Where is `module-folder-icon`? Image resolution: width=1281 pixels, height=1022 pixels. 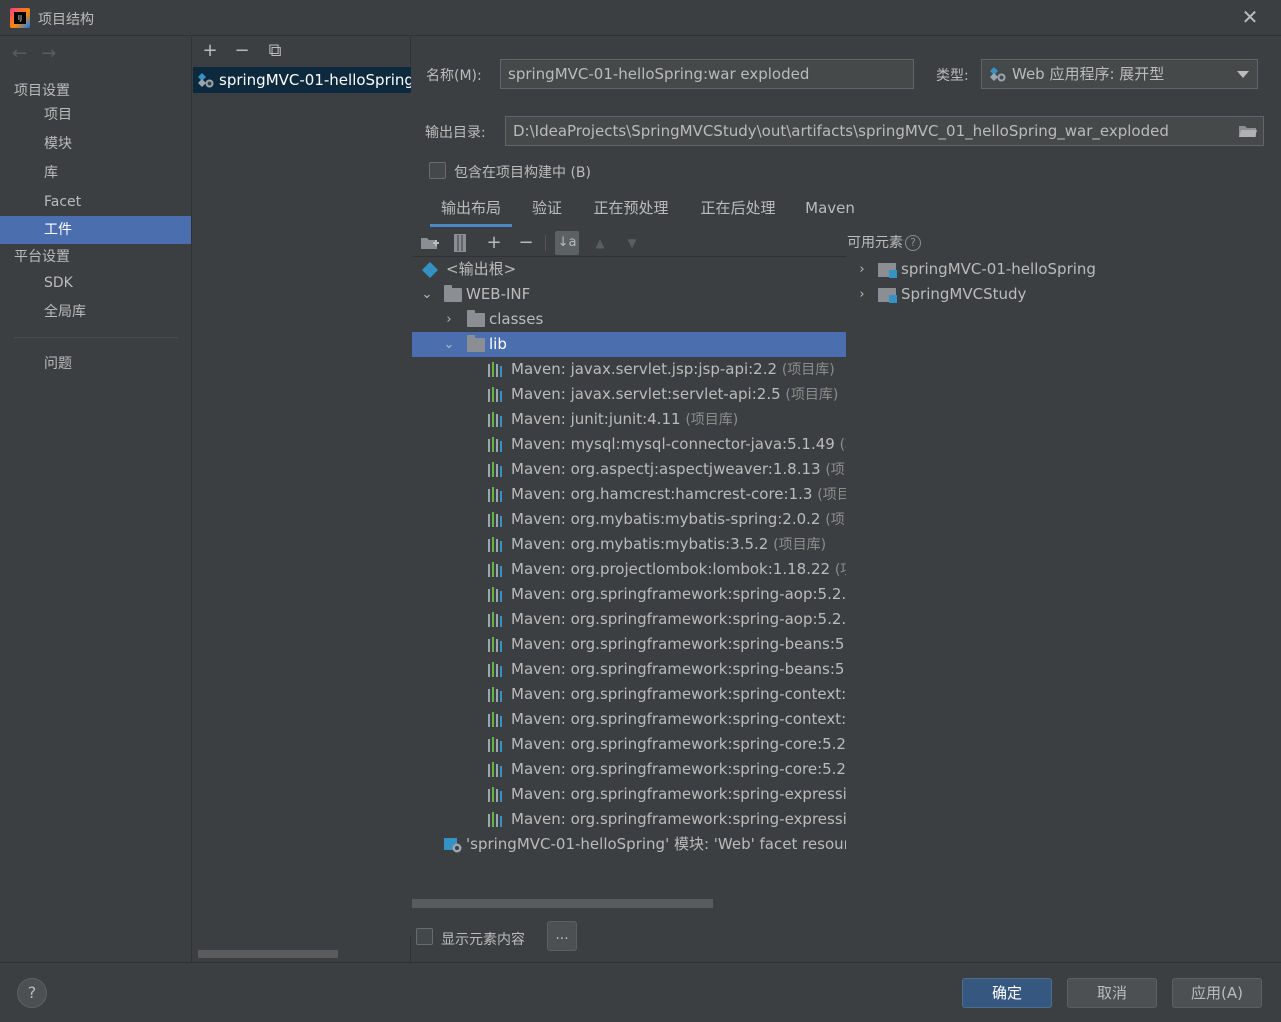 module-folder-icon is located at coordinates (887, 270).